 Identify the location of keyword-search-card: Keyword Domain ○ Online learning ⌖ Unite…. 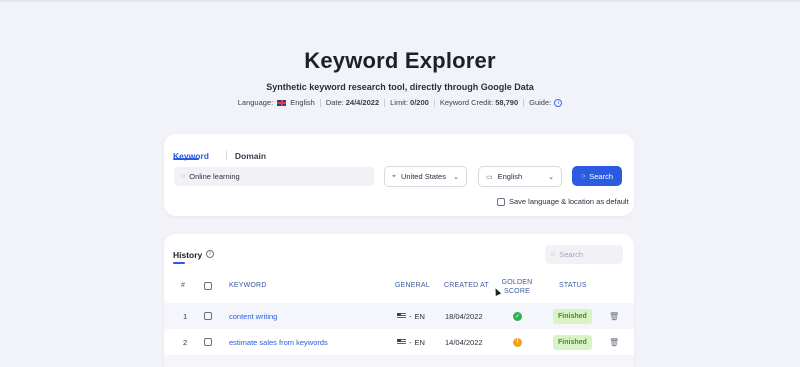
(399, 175).